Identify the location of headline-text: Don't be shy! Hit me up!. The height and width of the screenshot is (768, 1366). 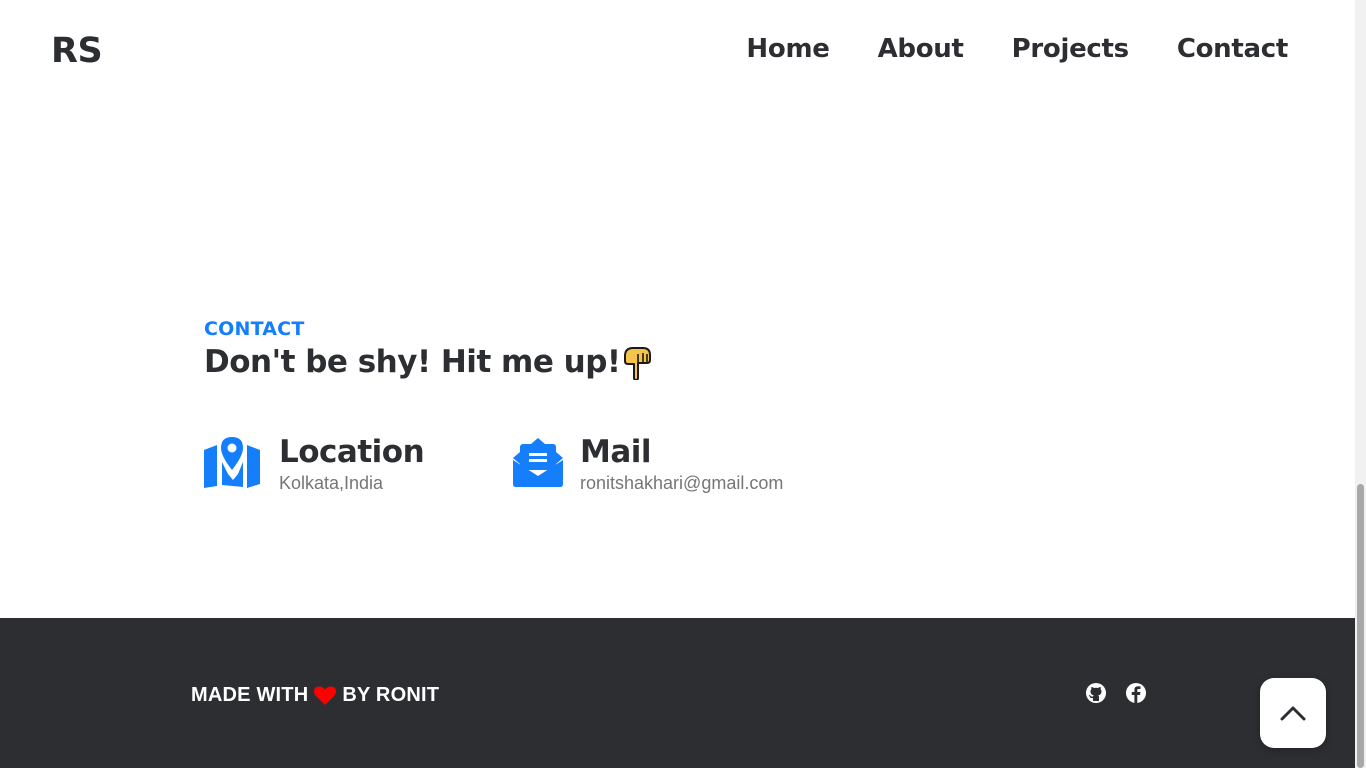
(412, 362).